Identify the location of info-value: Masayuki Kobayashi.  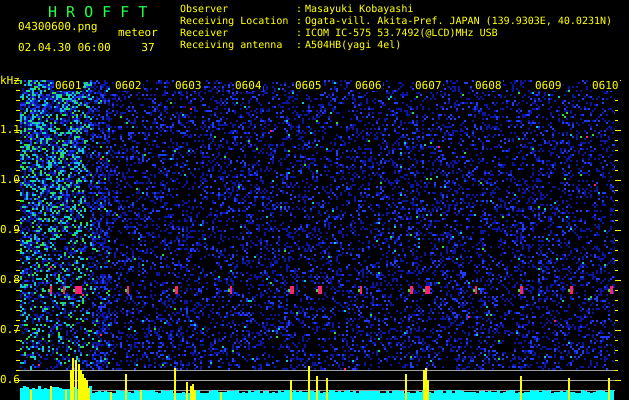
(359, 10).